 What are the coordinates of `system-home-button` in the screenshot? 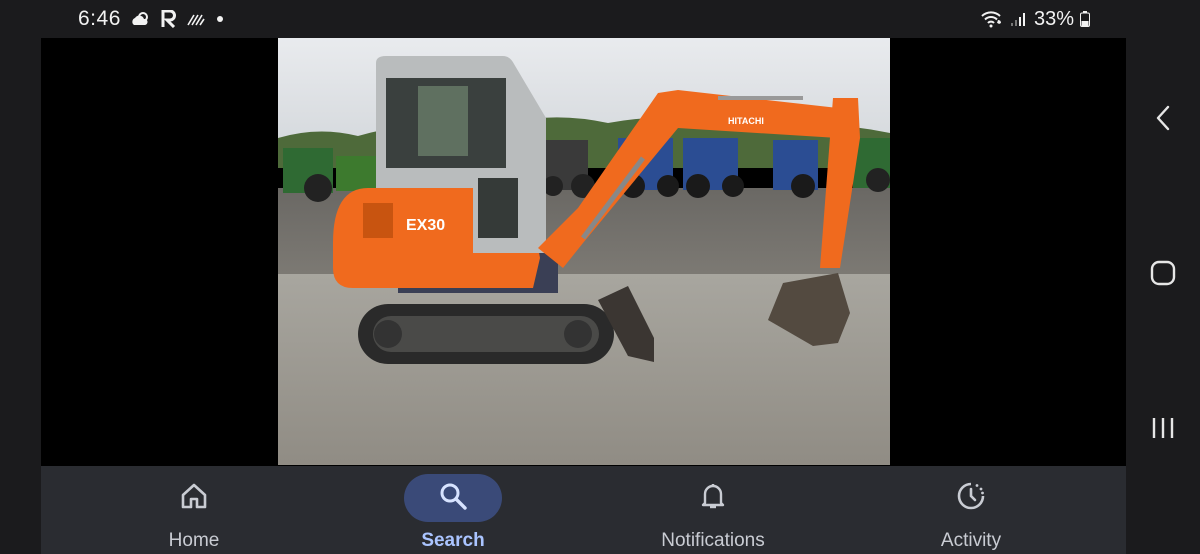 It's located at (1163, 275).